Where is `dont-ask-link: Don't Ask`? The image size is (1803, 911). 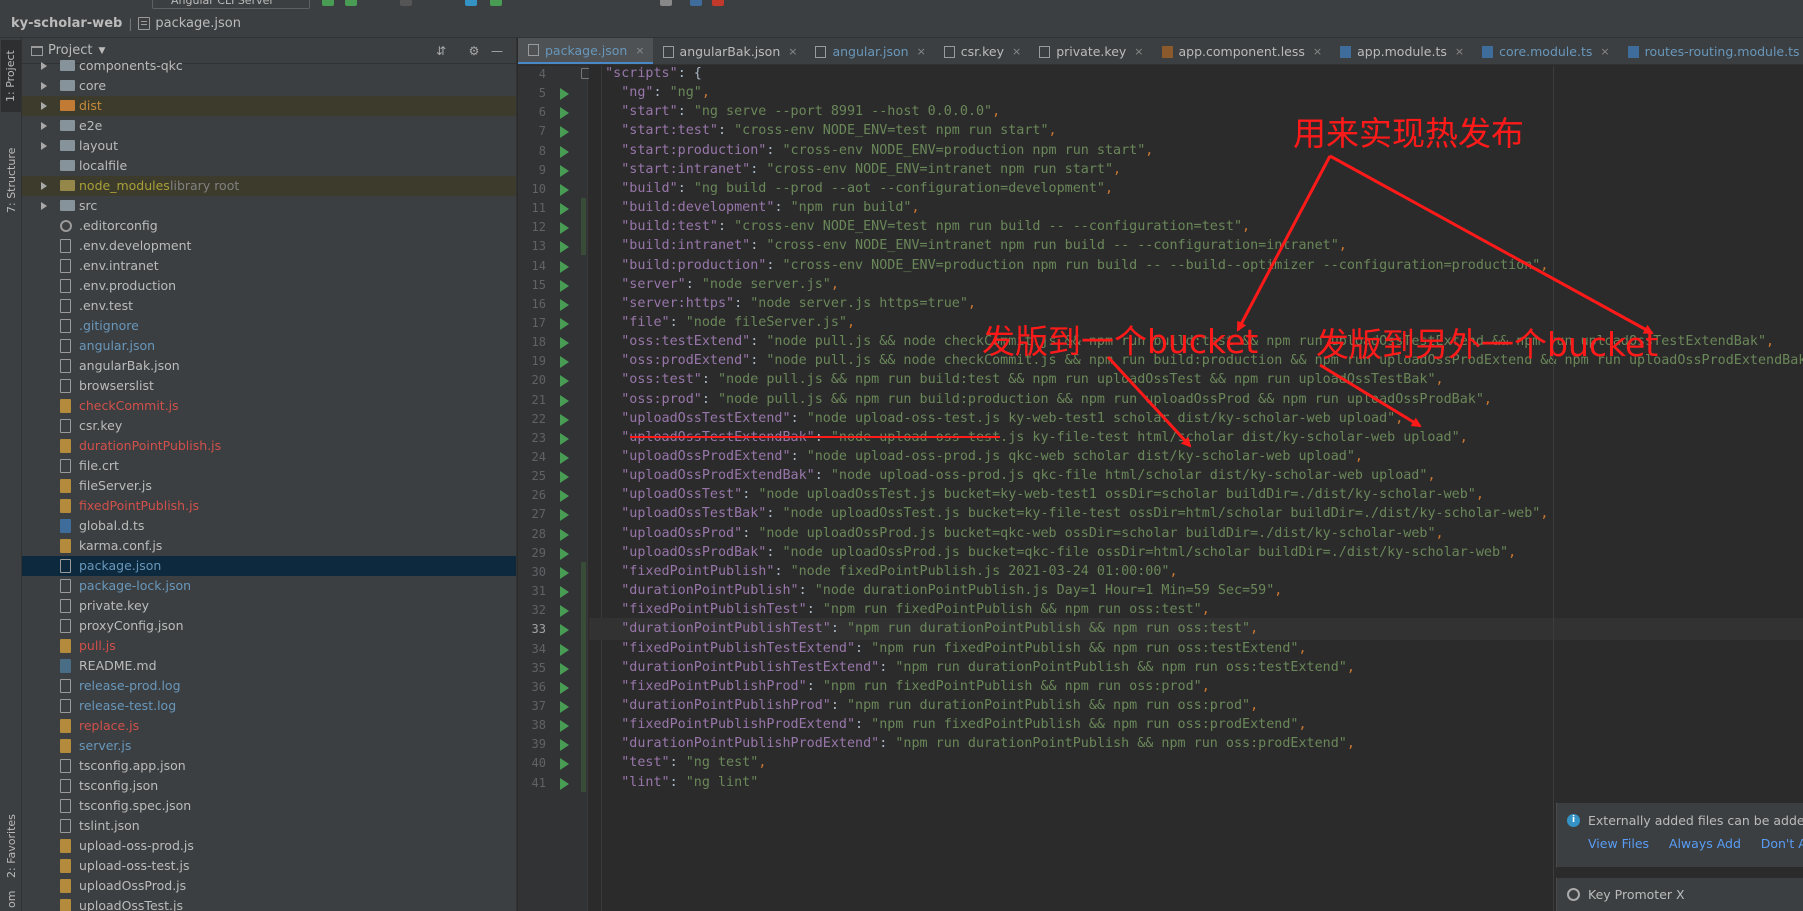
dont-ask-link: Don't Ask is located at coordinates (1782, 843).